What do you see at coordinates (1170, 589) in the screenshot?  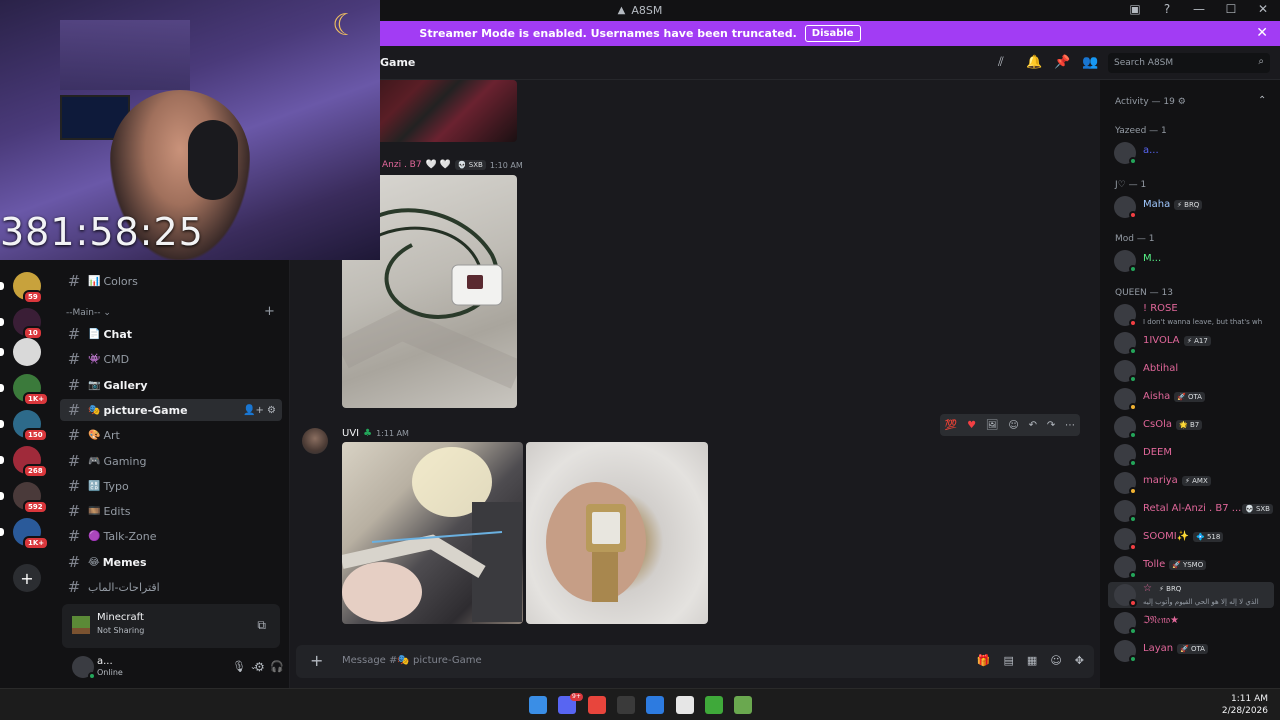 I see `guild-tag: ⚡ BRQ` at bounding box center [1170, 589].